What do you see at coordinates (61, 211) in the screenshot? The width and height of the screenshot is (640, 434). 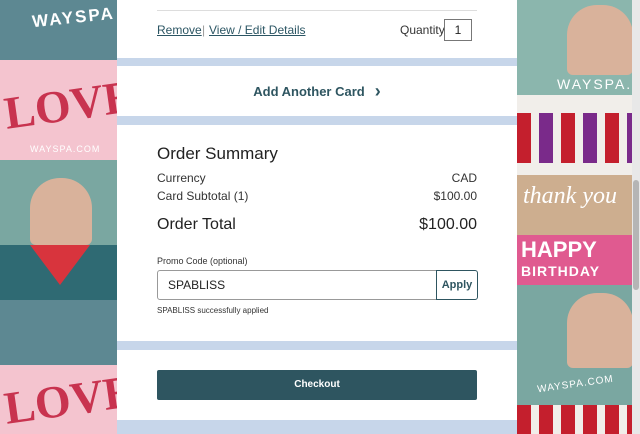 I see `spa-woman-image` at bounding box center [61, 211].